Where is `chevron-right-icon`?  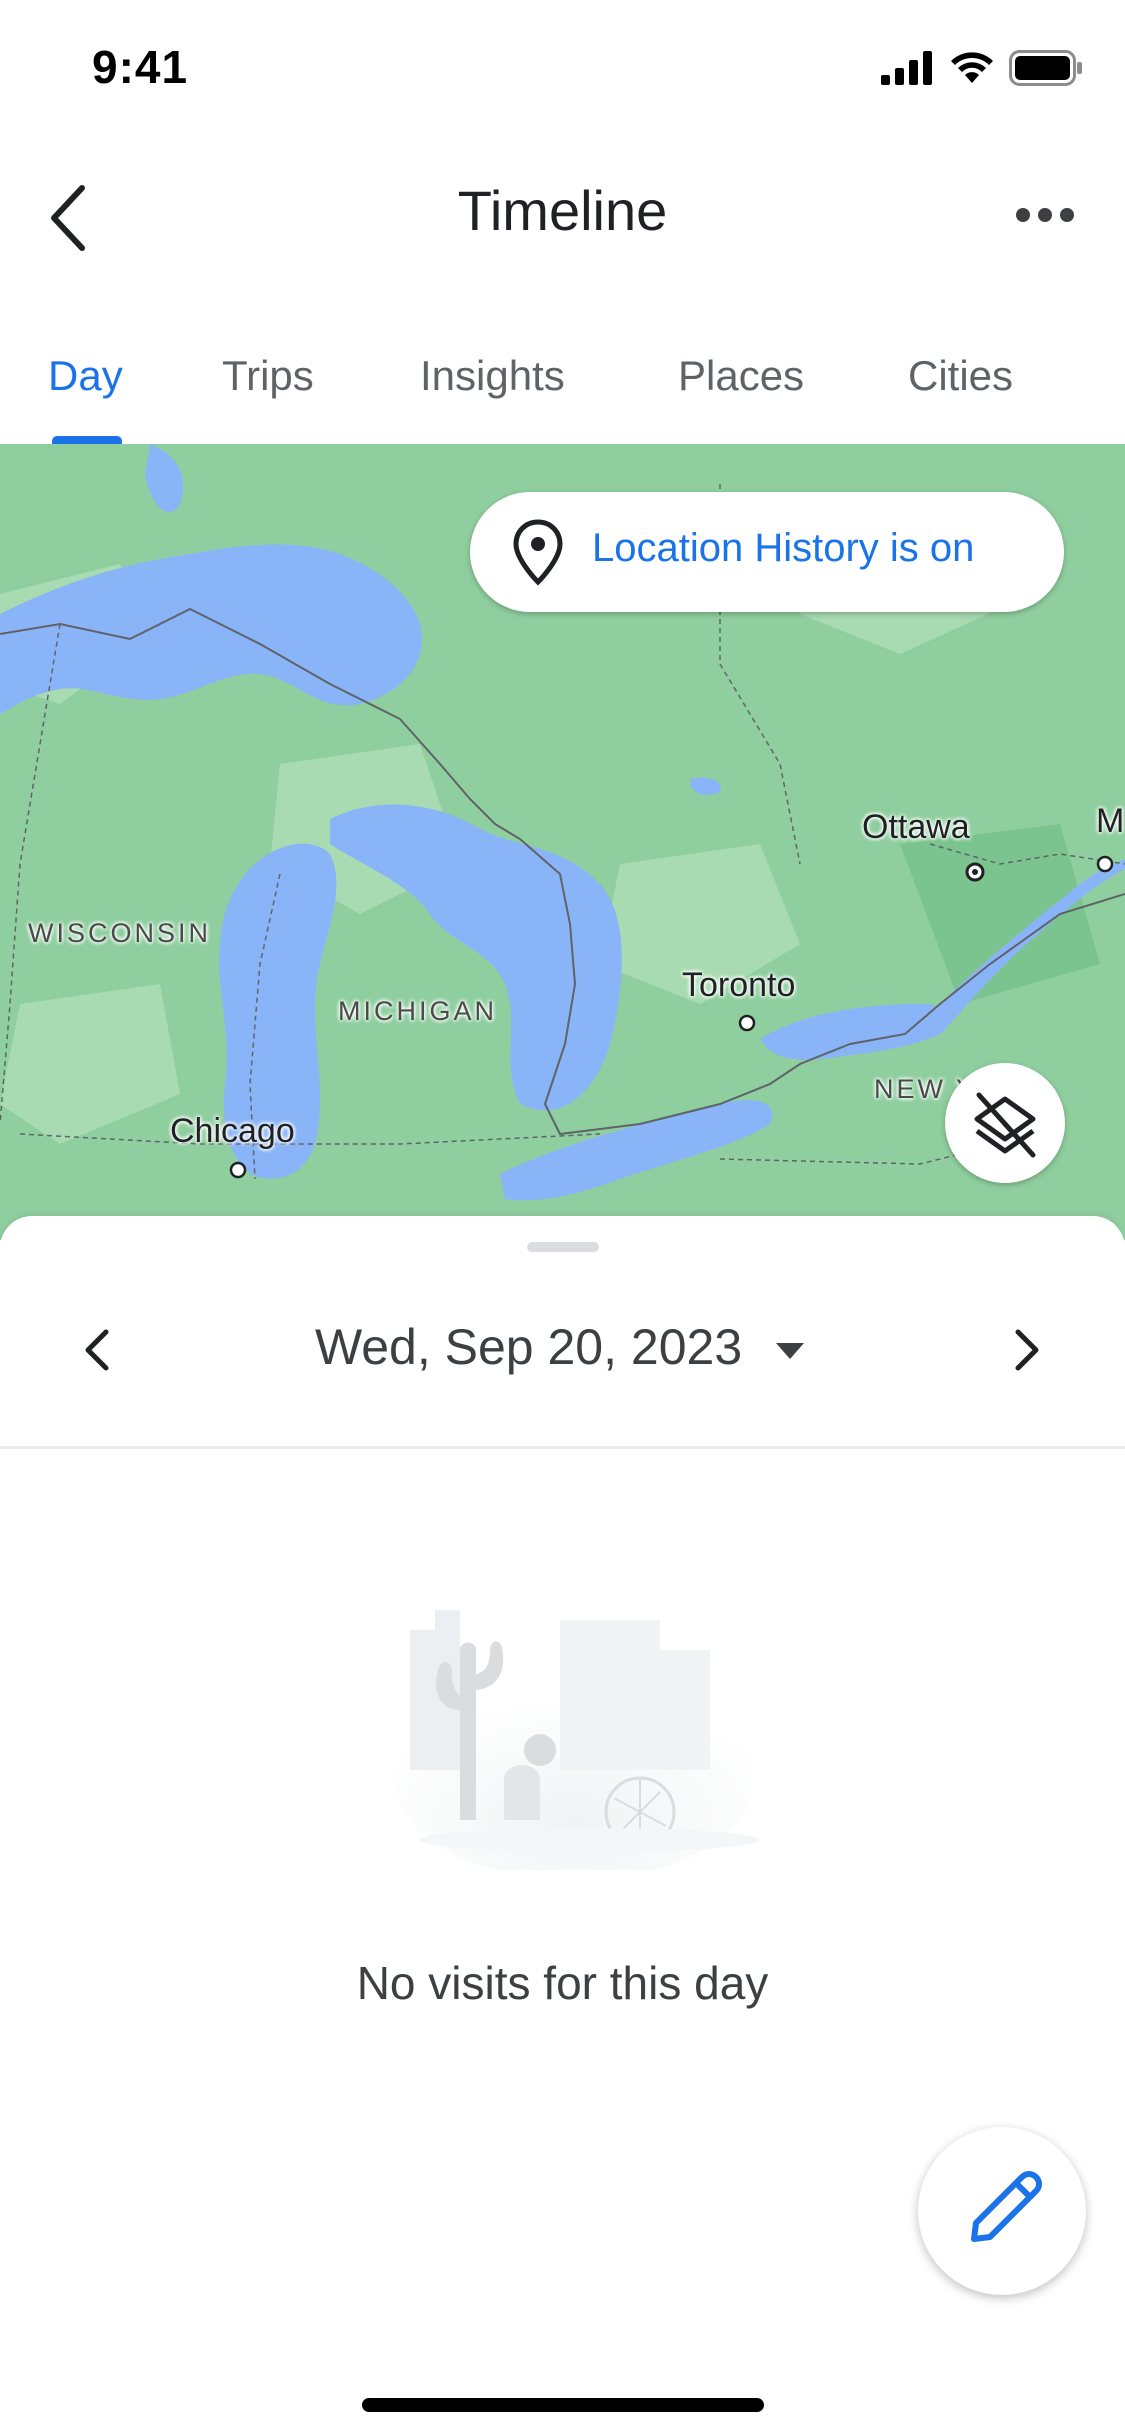 chevron-right-icon is located at coordinates (1027, 1350).